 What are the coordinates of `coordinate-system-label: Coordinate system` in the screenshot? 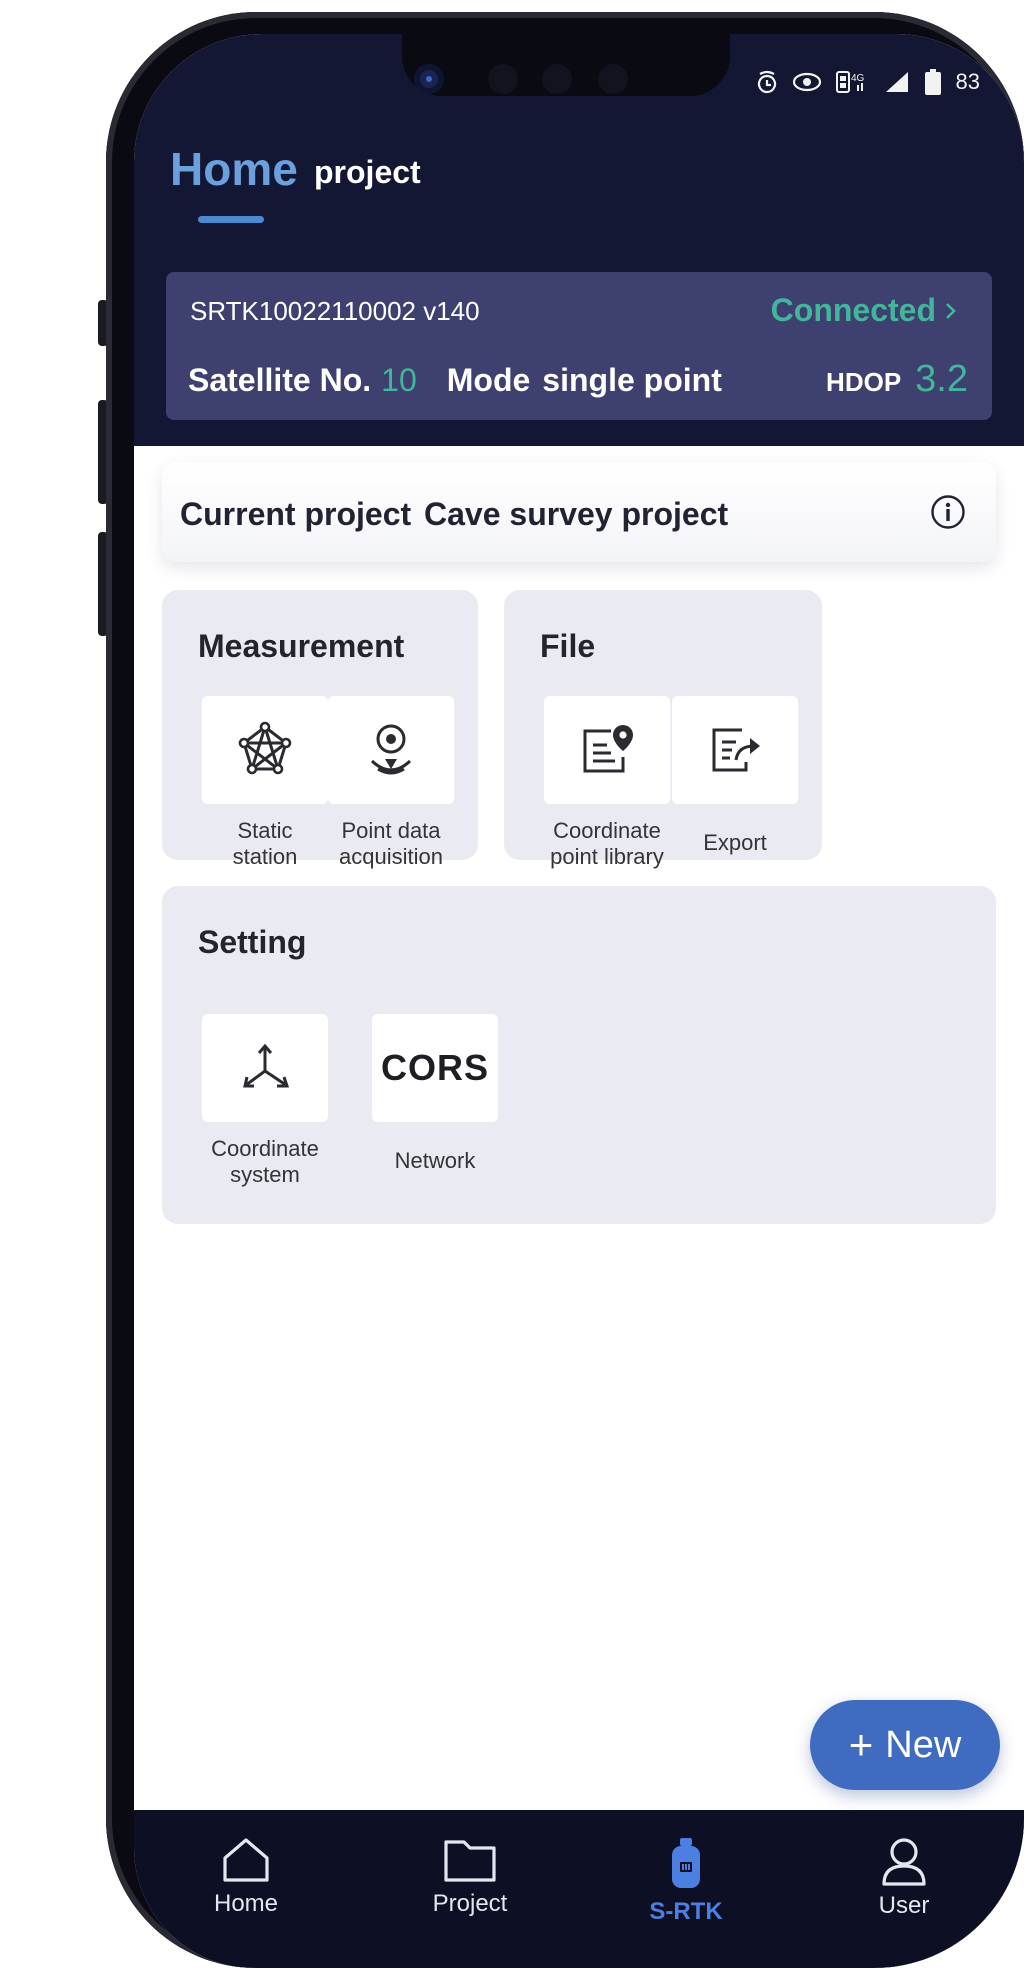 It's located at (265, 1161).